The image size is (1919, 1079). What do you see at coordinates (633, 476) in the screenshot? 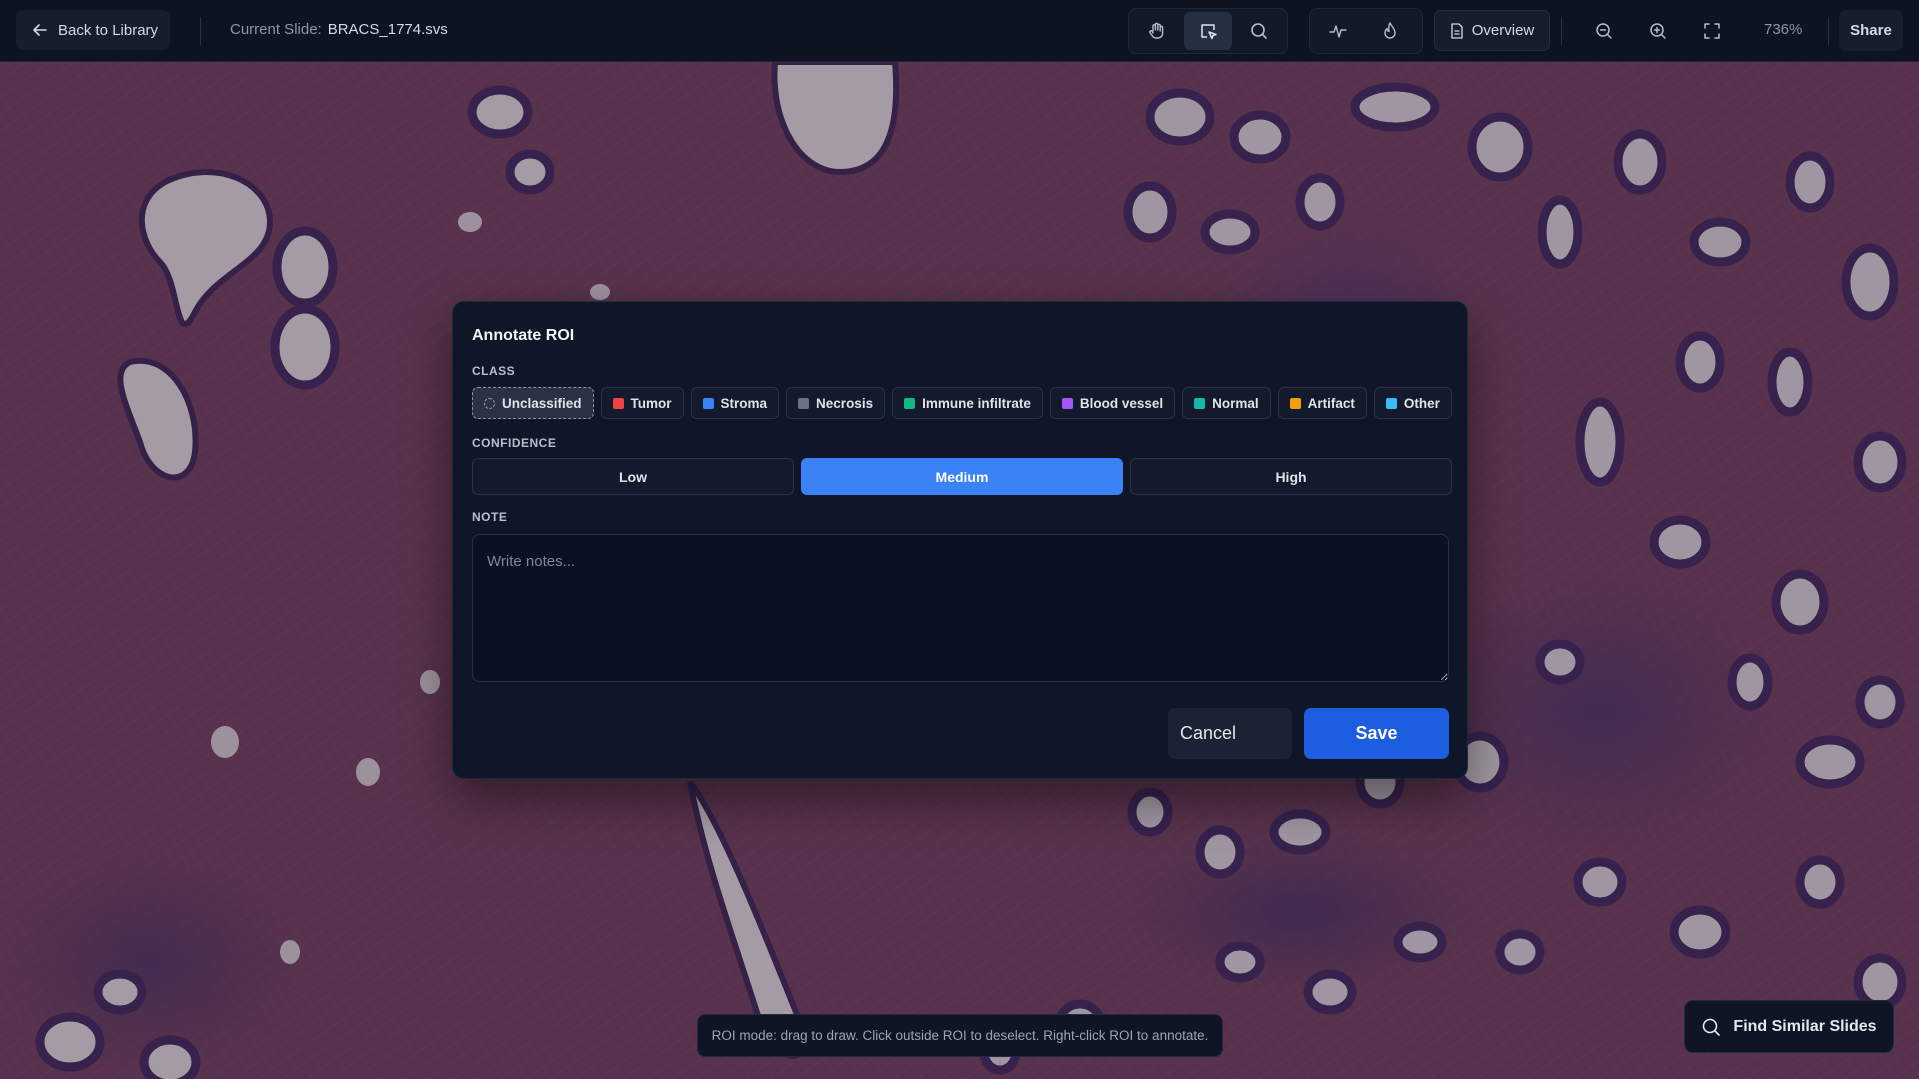
I see `confidence-low-button: Low` at bounding box center [633, 476].